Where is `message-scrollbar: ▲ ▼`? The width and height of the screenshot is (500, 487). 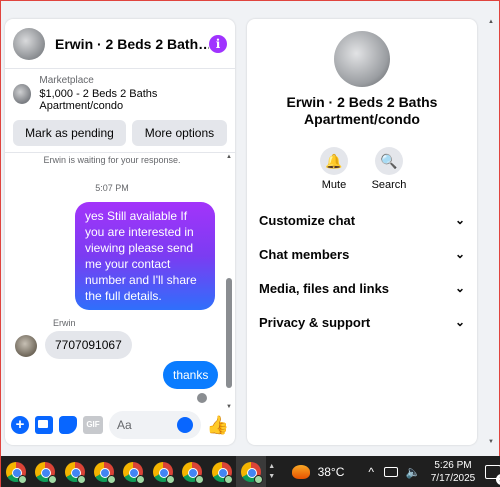
message-scrollbar: ▲ ▼ is located at coordinates (229, 282).